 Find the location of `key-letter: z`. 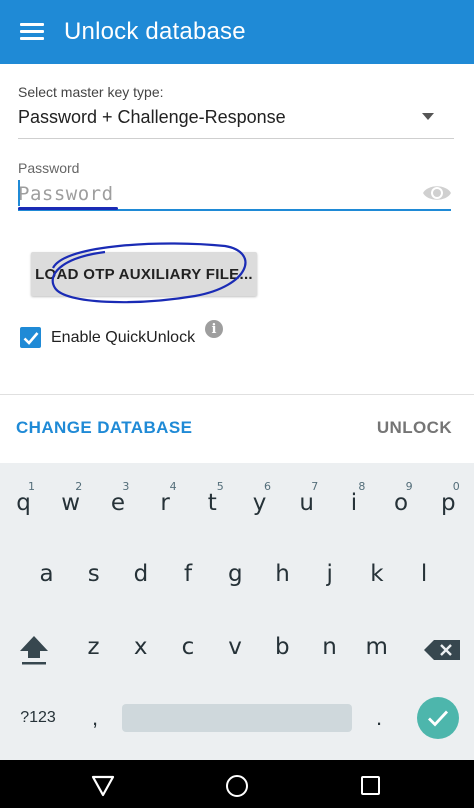

key-letter: z is located at coordinates (93, 647).